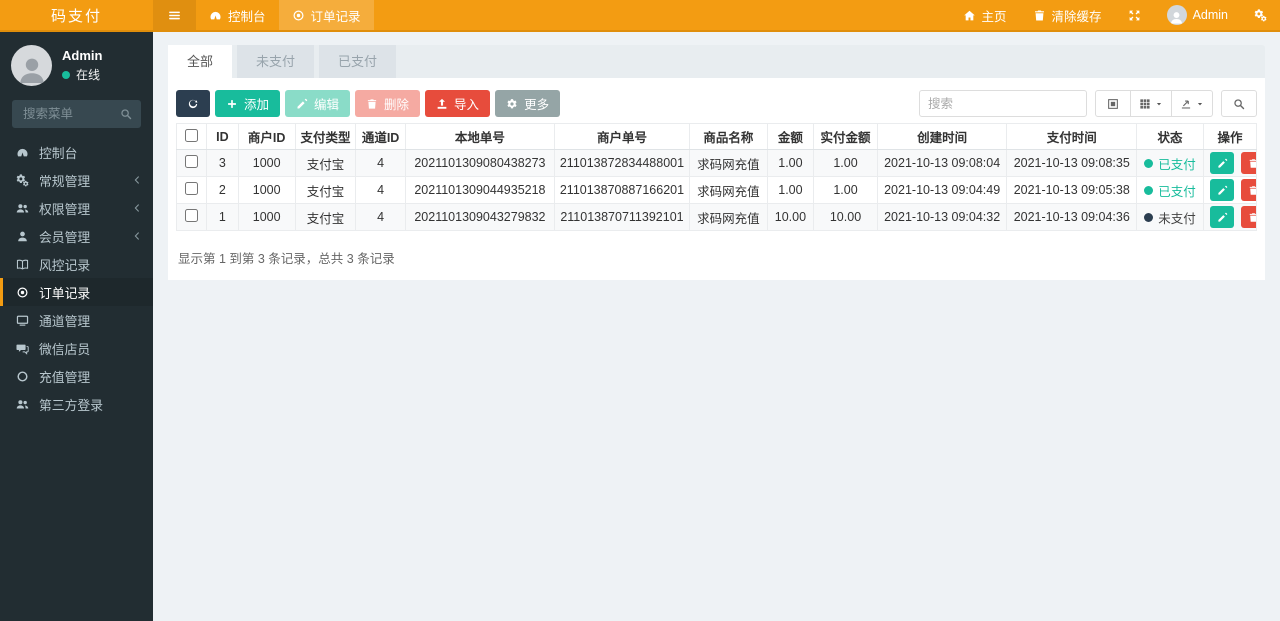 The height and width of the screenshot is (621, 1280). Describe the element at coordinates (76, 208) in the screenshot. I see `sidebar-item: 权限管理` at that location.